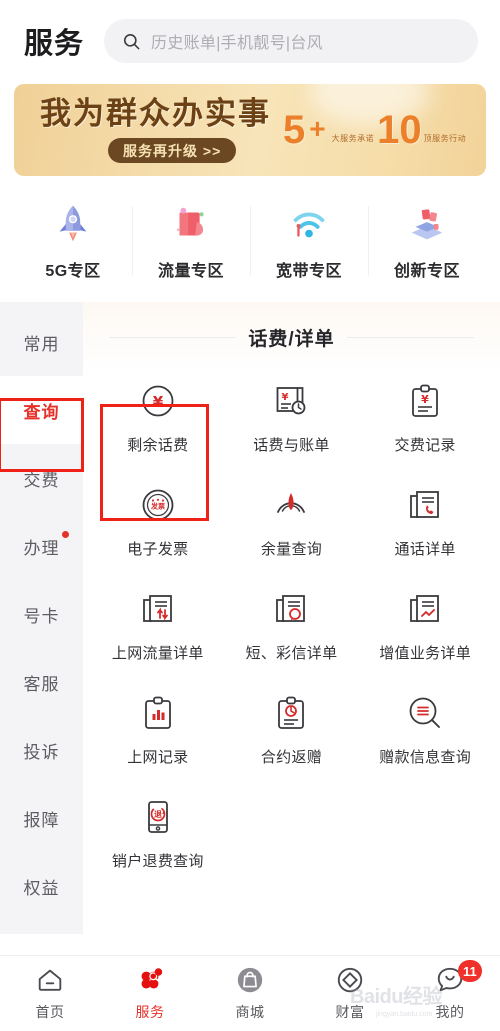 This screenshot has width=500, height=1031. Describe the element at coordinates (425, 549) in the screenshot. I see `service-item-label: 通话详单` at that location.